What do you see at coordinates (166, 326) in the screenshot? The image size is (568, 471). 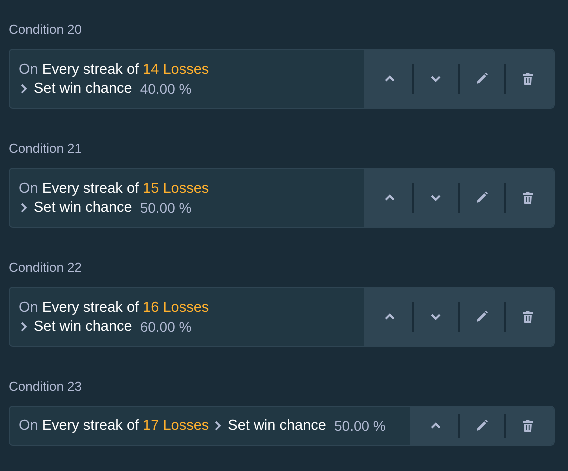 I see `action-value: 60.00 %` at bounding box center [166, 326].